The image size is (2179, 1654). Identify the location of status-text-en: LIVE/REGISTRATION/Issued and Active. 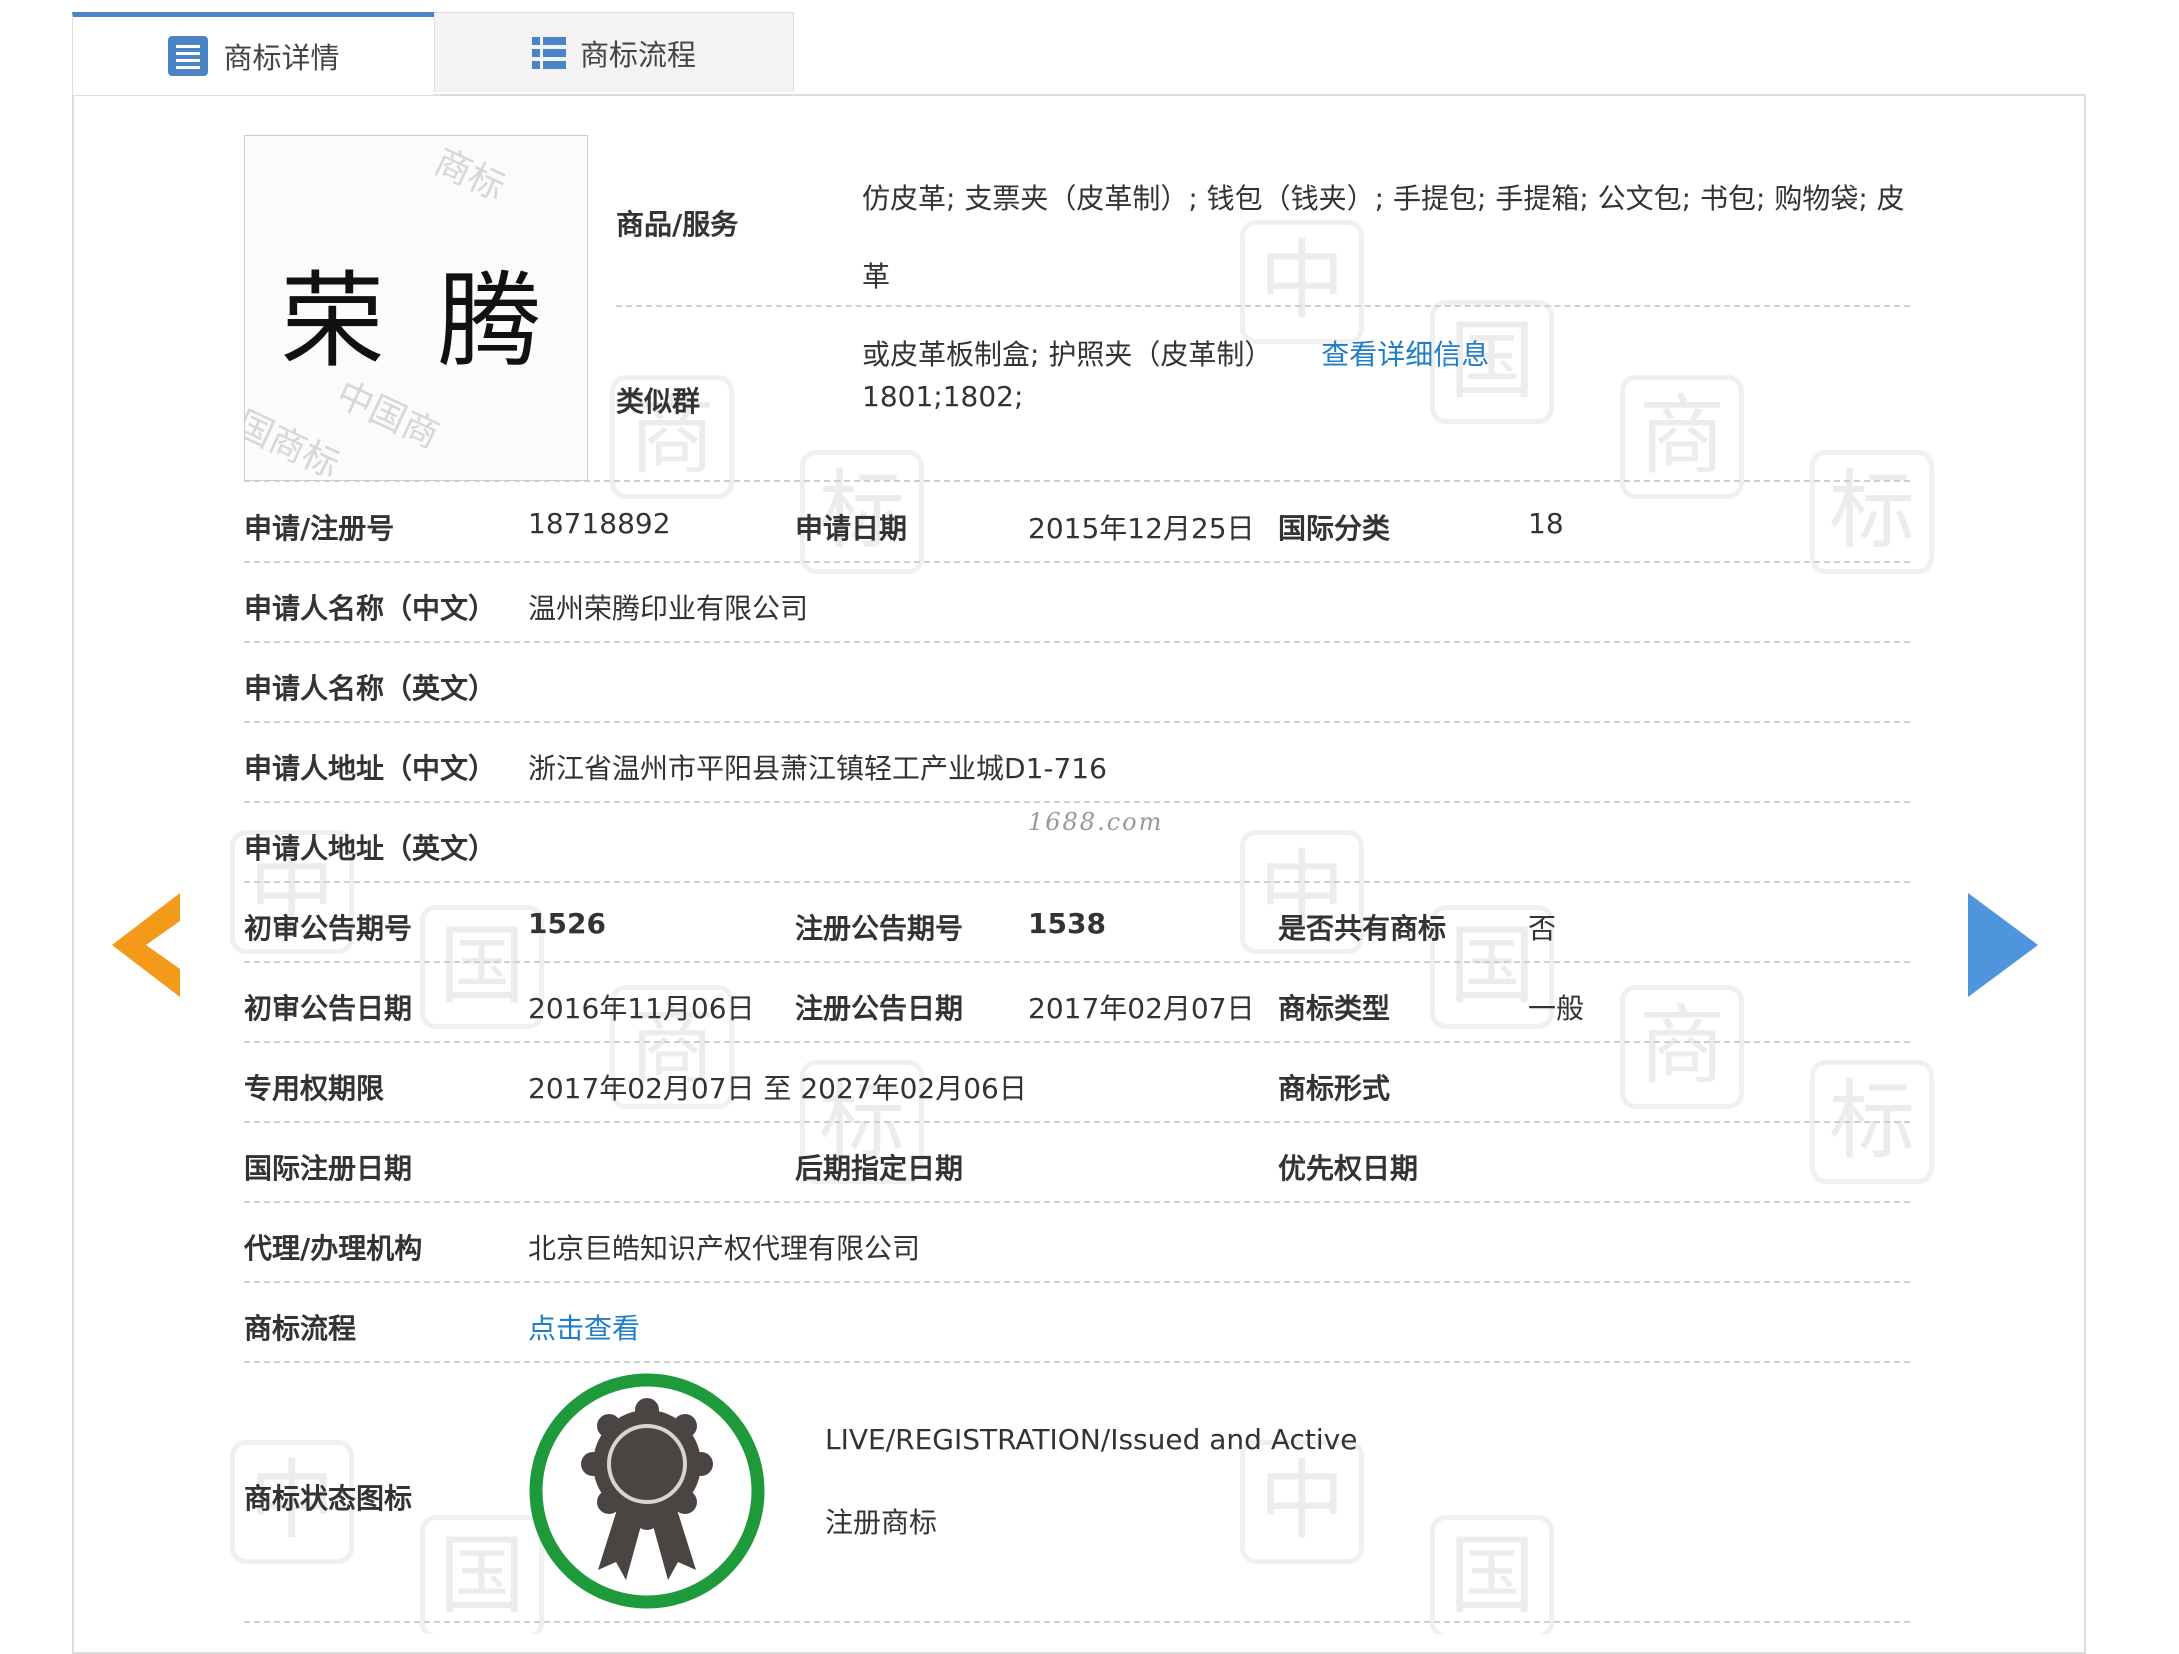
(1091, 1439).